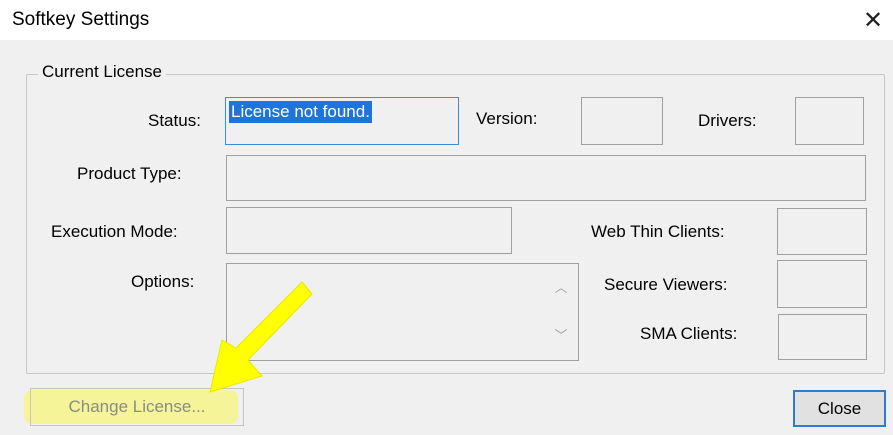 The width and height of the screenshot is (893, 435). What do you see at coordinates (261, 337) in the screenshot?
I see `yellow-arrow-annotation` at bounding box center [261, 337].